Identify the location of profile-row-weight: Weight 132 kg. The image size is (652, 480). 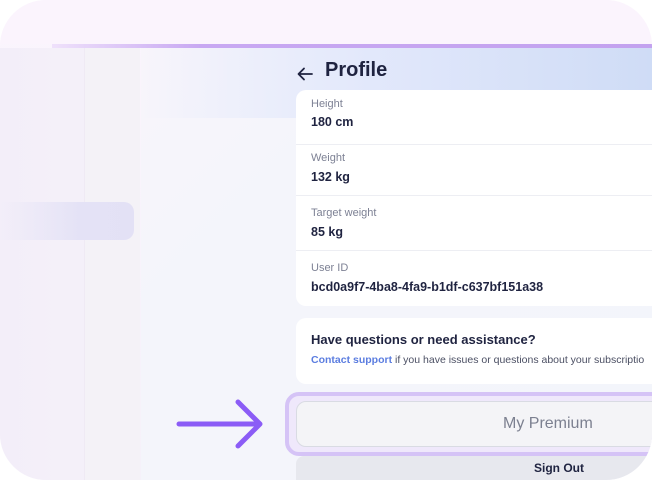
(474, 168).